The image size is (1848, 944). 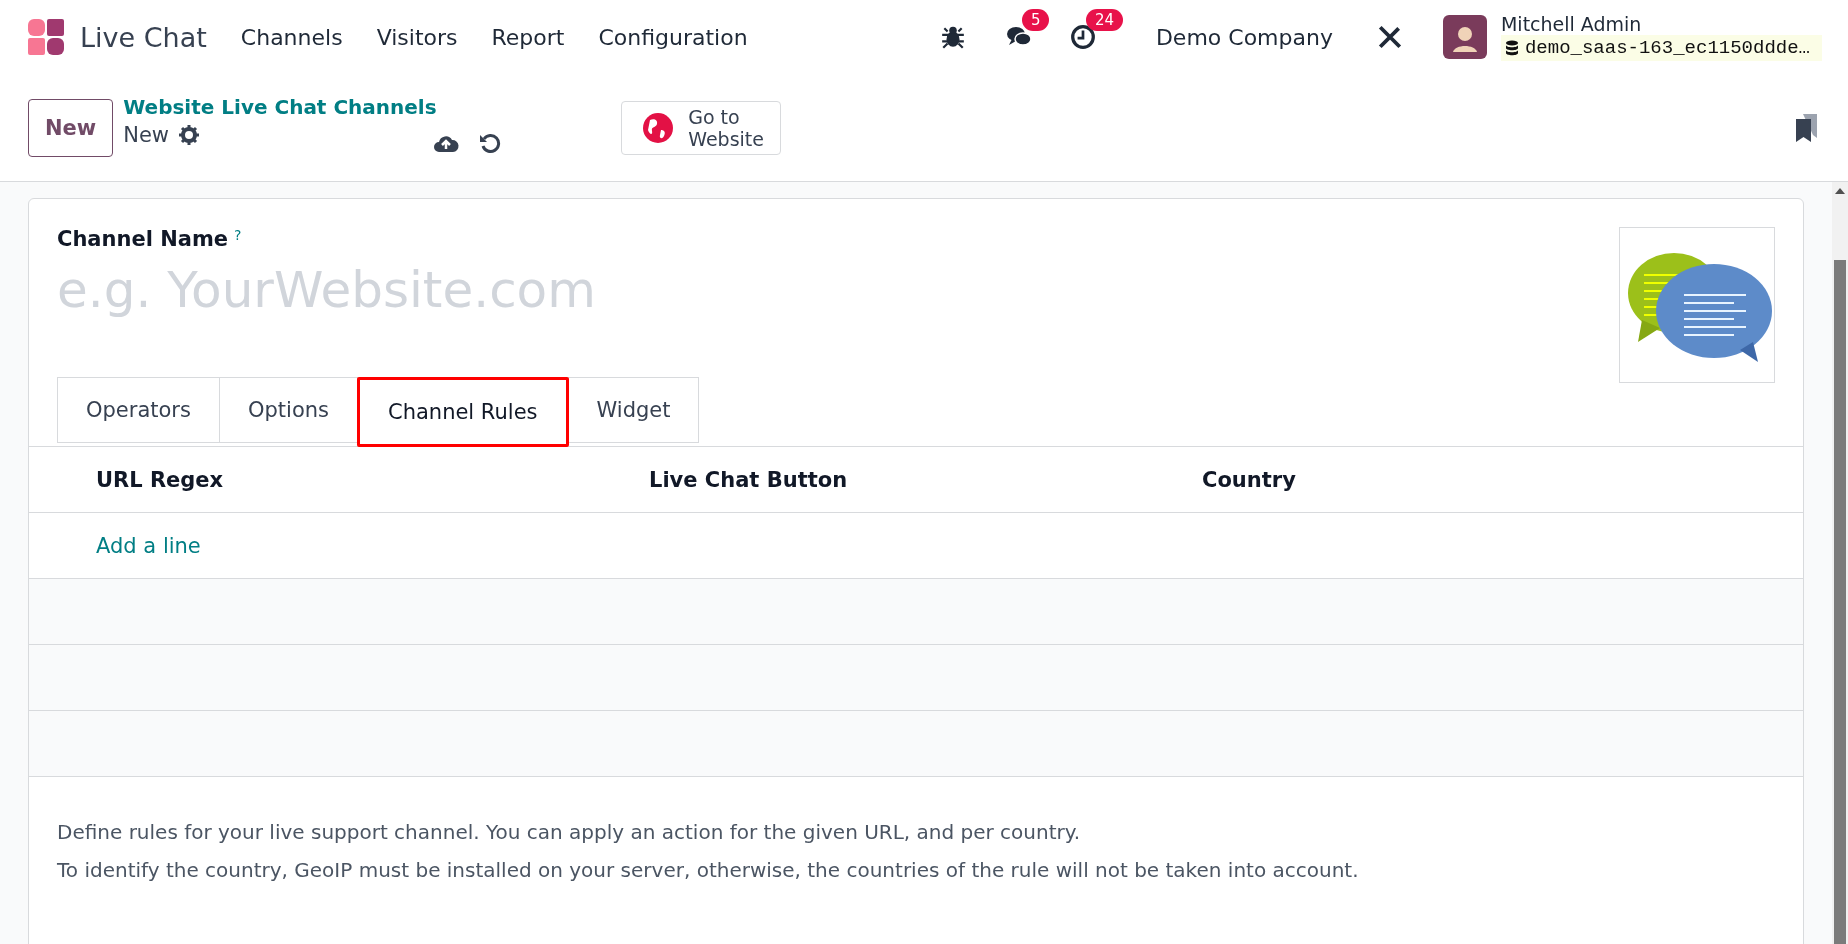 I want to click on menu-item: Channels, so click(x=291, y=37).